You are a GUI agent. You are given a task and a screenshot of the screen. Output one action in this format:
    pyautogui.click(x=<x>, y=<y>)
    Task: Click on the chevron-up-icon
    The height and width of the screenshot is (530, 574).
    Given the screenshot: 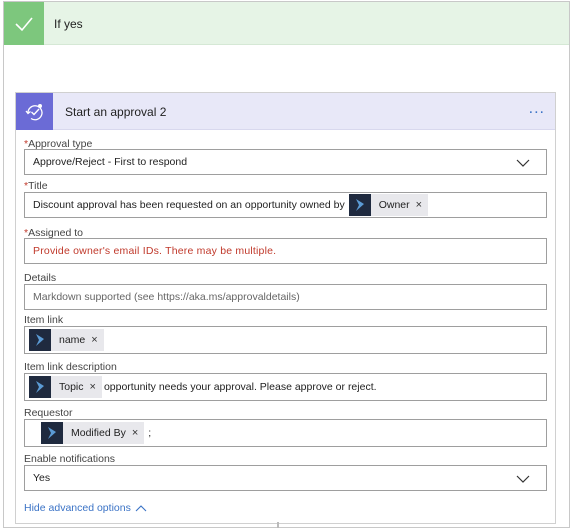 What is the action you would take?
    pyautogui.click(x=141, y=508)
    